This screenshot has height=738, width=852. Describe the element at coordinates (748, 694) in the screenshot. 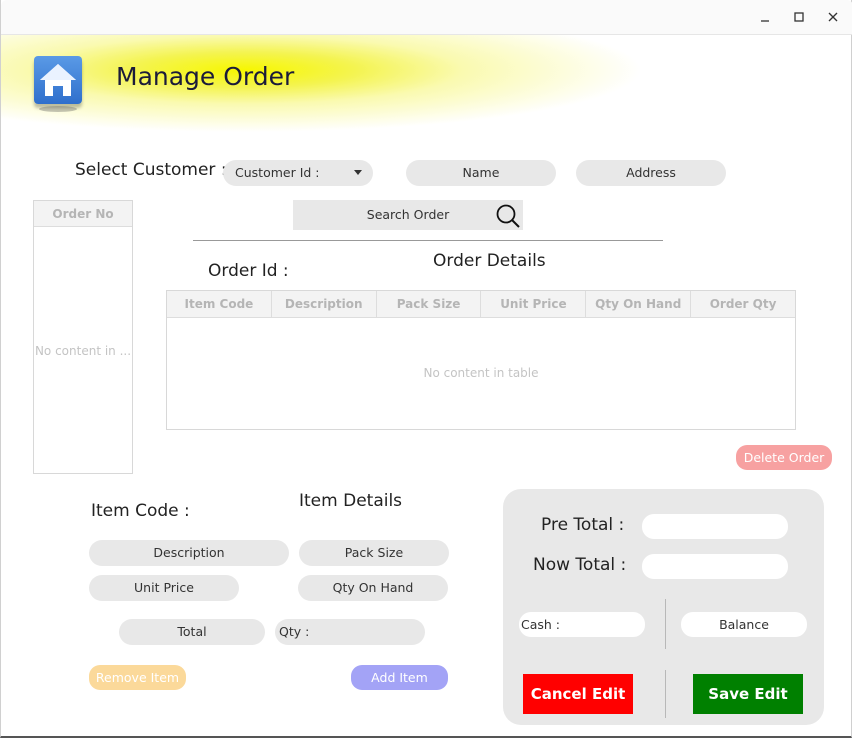

I see `save-edit-button: Save Edit` at that location.